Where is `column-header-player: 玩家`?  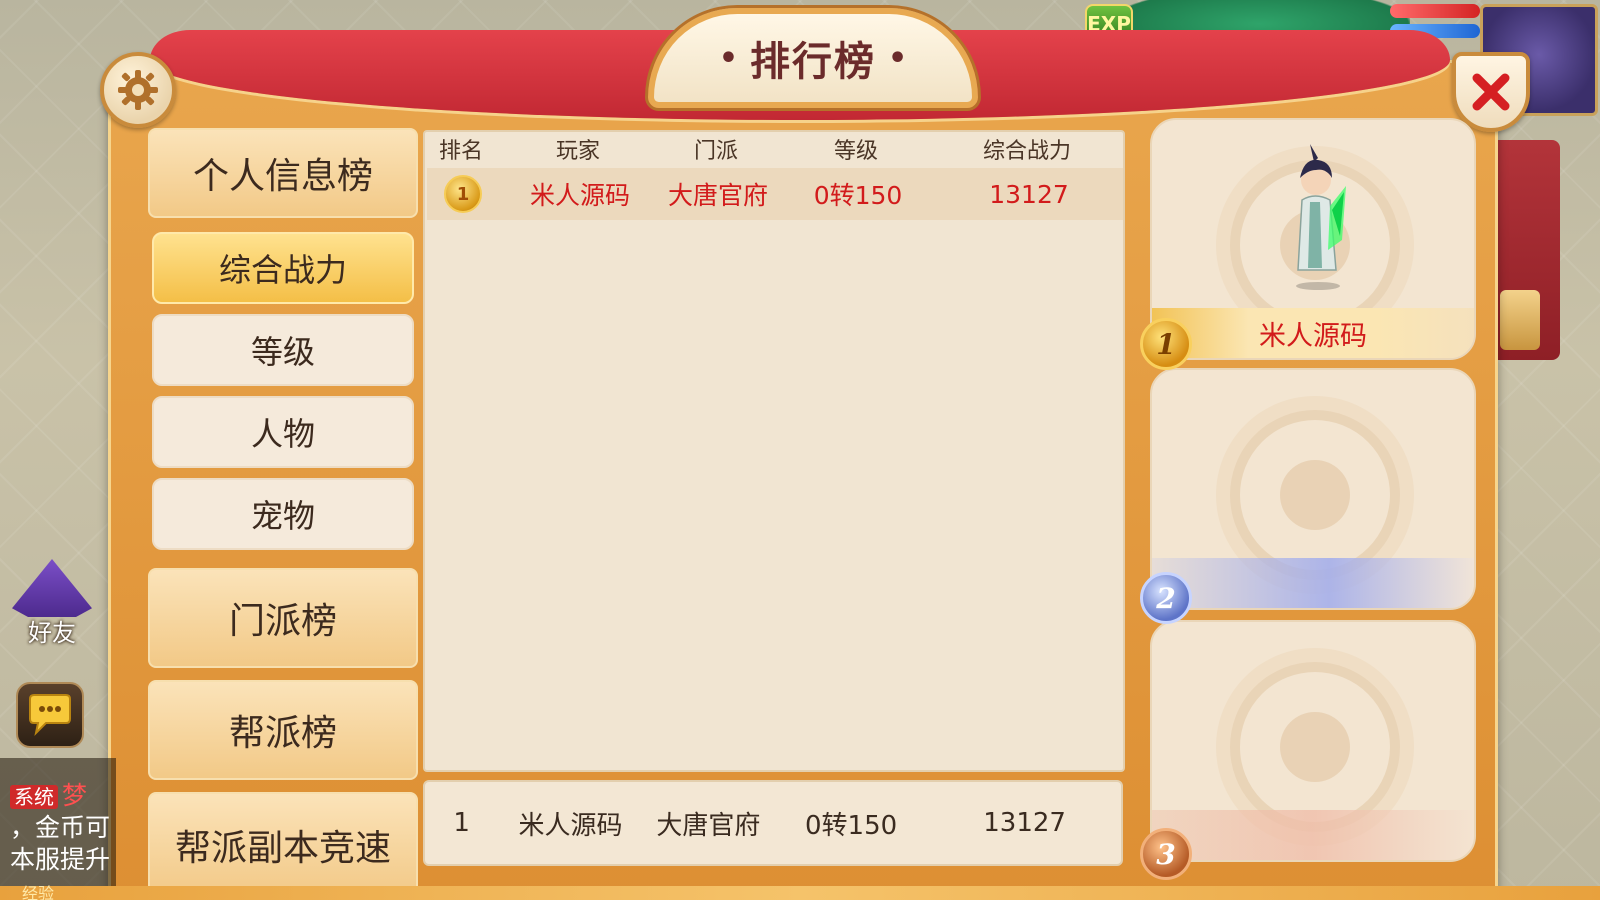 column-header-player: 玩家 is located at coordinates (577, 151).